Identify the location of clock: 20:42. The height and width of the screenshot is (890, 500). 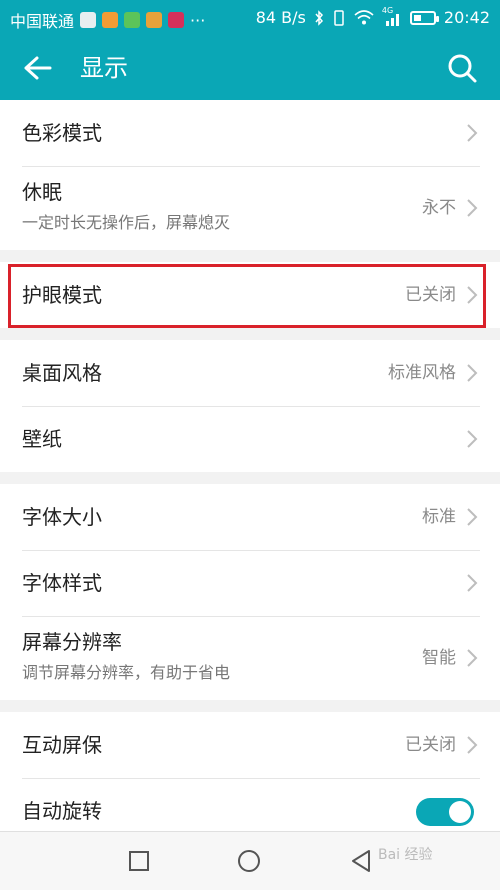
(466, 17).